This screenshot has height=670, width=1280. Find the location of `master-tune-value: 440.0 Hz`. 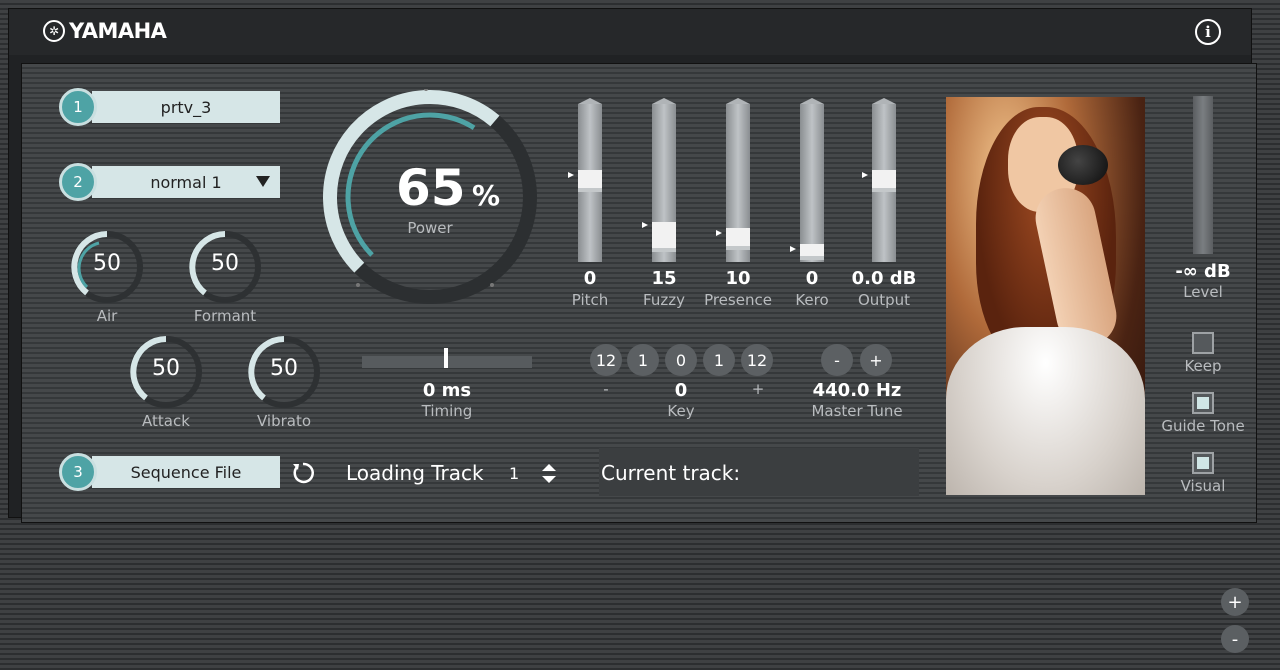

master-tune-value: 440.0 Hz is located at coordinates (857, 390).